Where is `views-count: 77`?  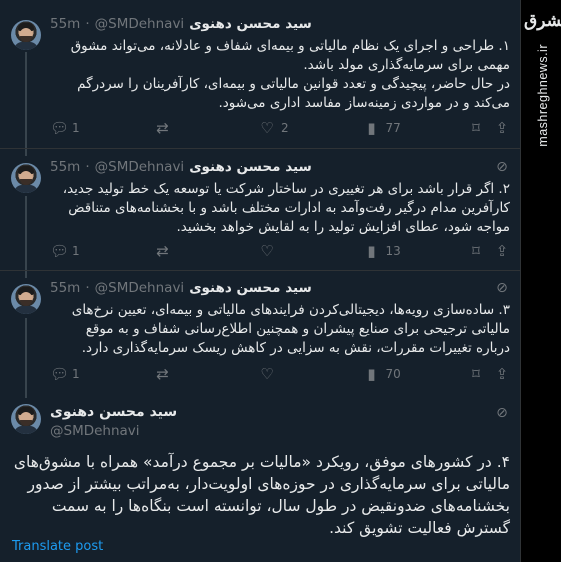
views-count: 77 is located at coordinates (393, 128).